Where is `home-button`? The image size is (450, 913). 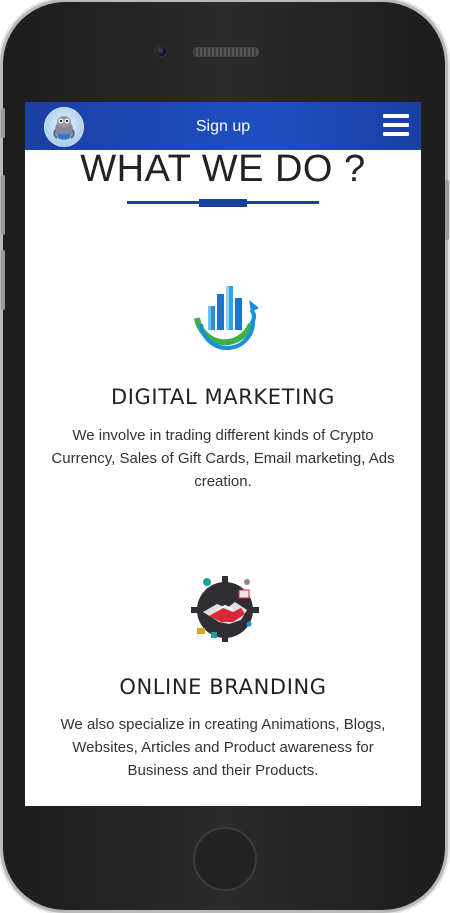
home-button is located at coordinates (225, 859).